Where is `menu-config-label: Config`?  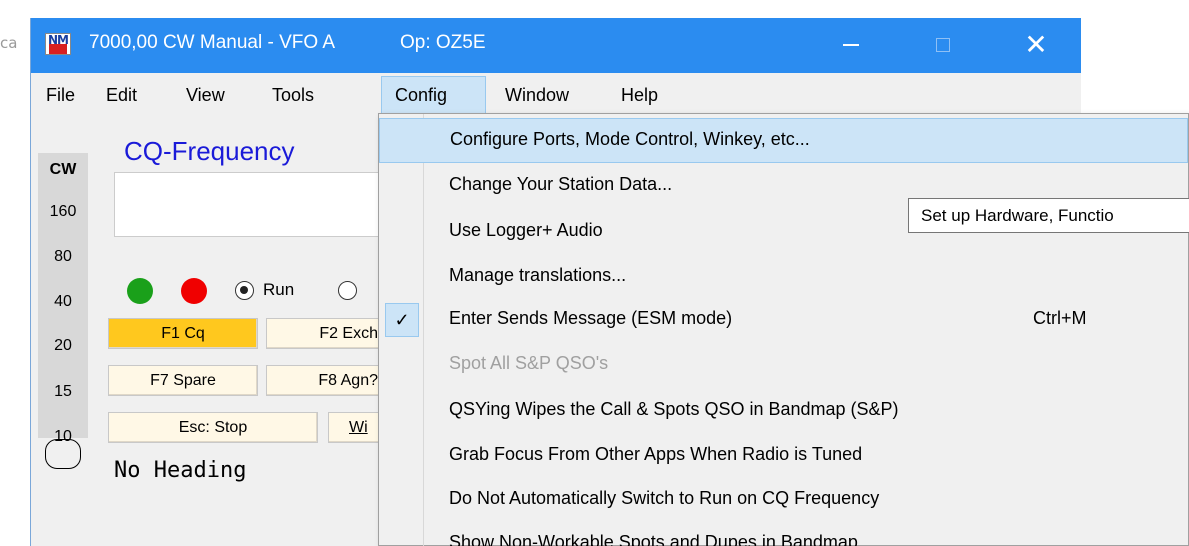
menu-config-label: Config is located at coordinates (421, 95).